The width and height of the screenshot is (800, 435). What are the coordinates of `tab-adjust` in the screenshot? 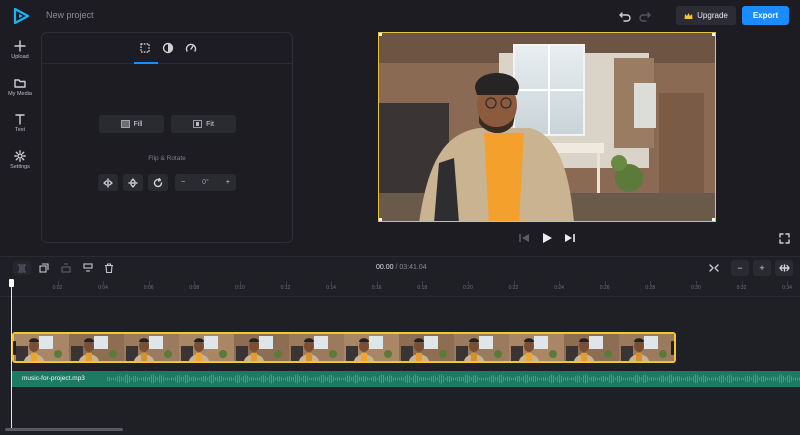 It's located at (168, 48).